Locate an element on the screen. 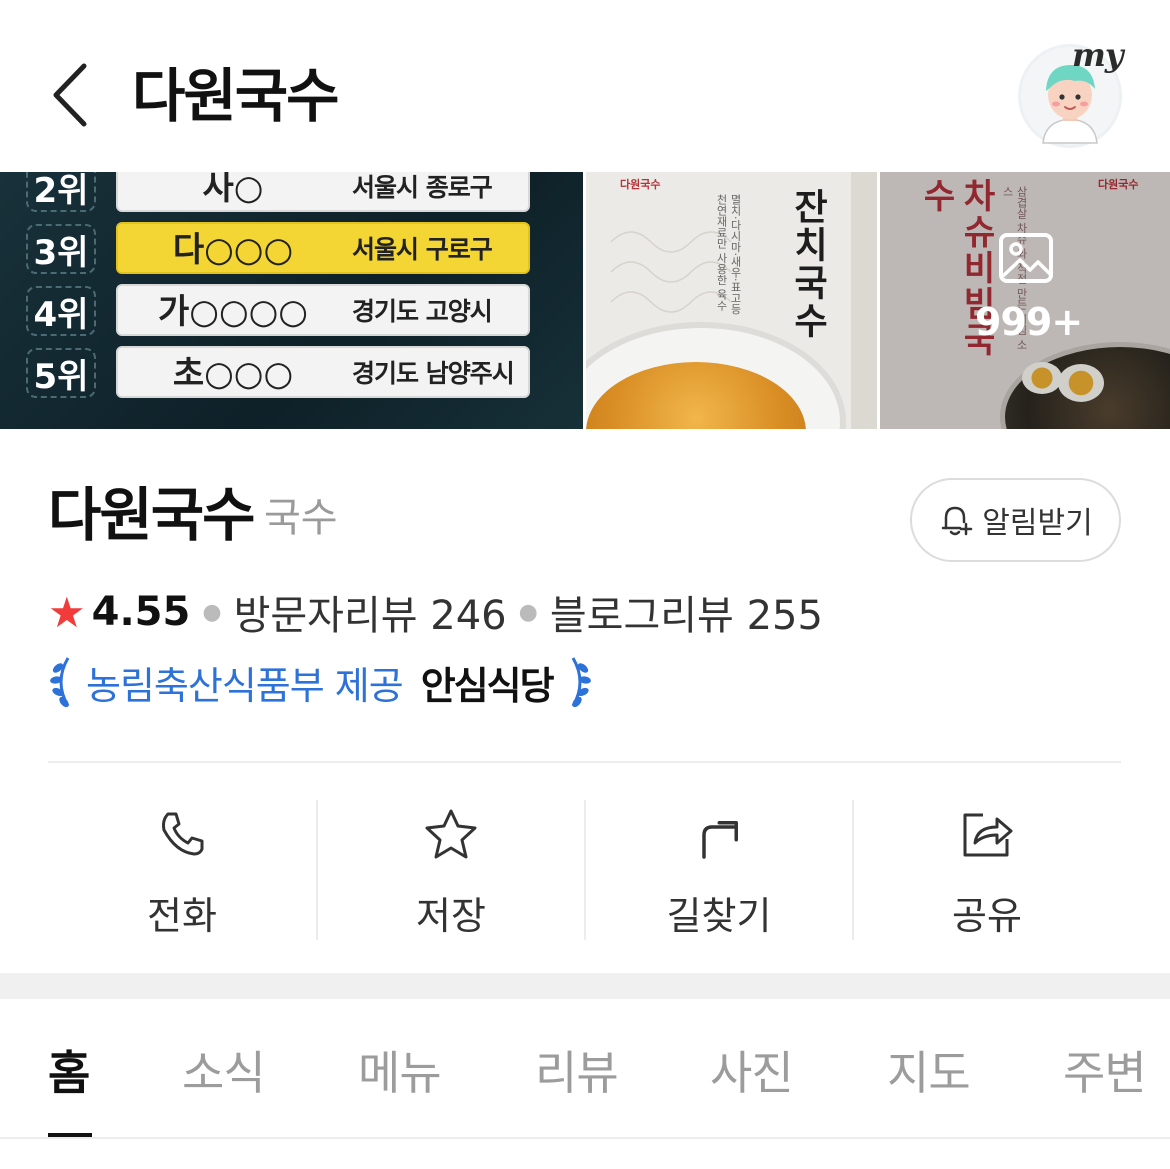  ranking-row: 3위 다○○○ 서울시 구로구 is located at coordinates (291, 249).